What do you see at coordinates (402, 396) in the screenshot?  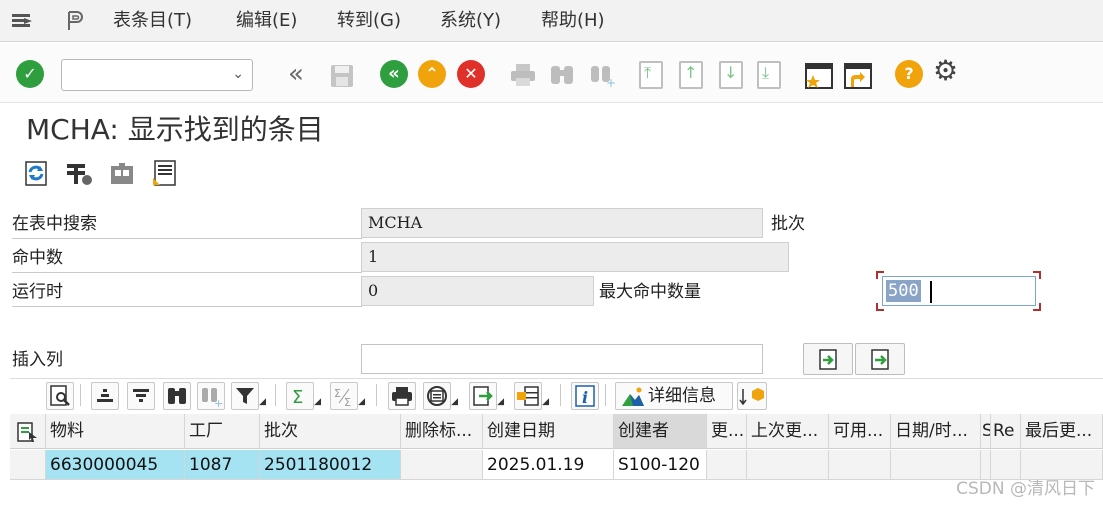 I see `alv-print-icon` at bounding box center [402, 396].